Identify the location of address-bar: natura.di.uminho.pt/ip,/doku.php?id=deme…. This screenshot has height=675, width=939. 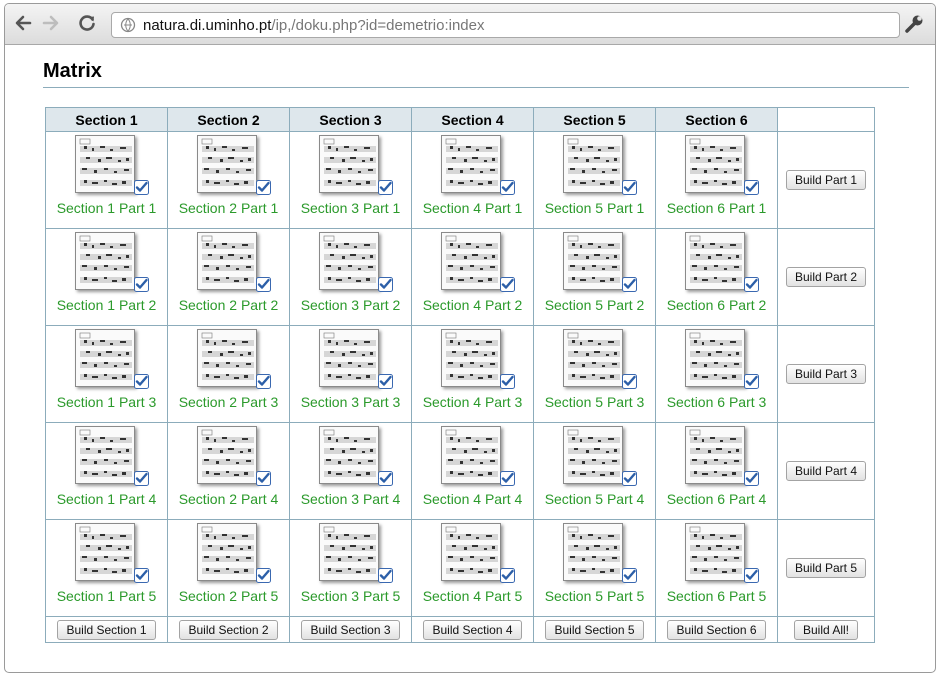
(505, 25).